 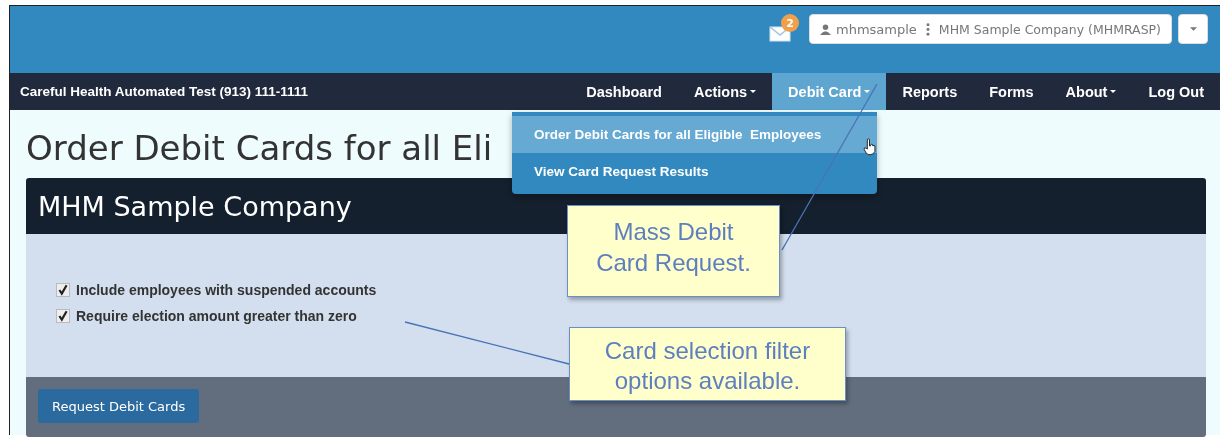 What do you see at coordinates (825, 29) in the screenshot?
I see `user-icon` at bounding box center [825, 29].